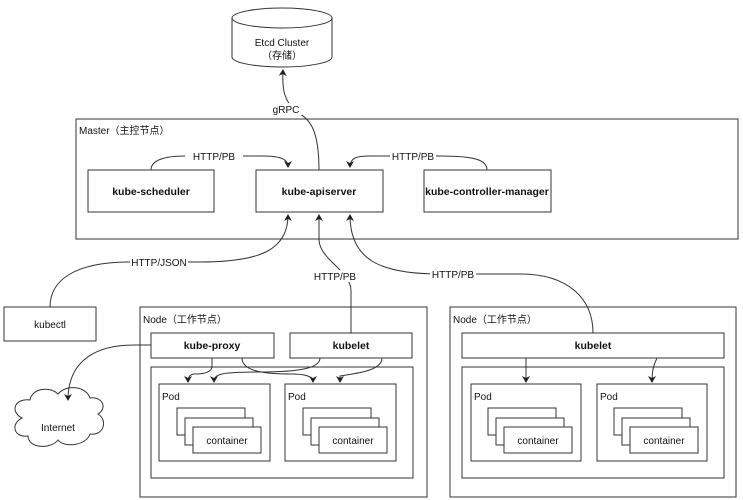 Image resolution: width=743 pixels, height=500 pixels. What do you see at coordinates (453, 275) in the screenshot?
I see `edge-label-node2: HTTP/PB` at bounding box center [453, 275].